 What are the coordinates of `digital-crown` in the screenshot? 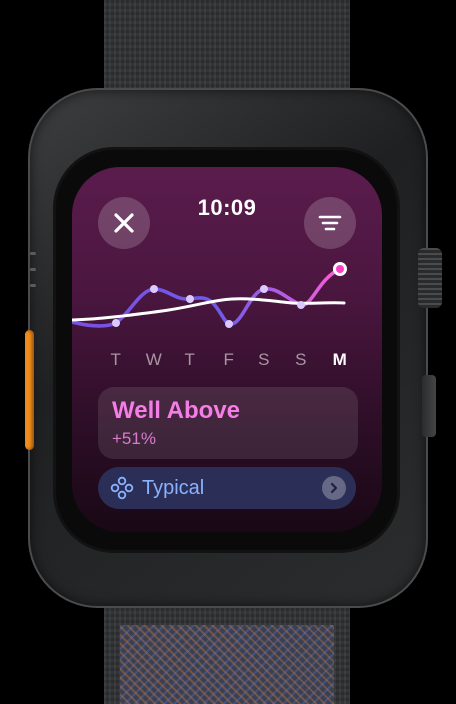 It's located at (430, 278).